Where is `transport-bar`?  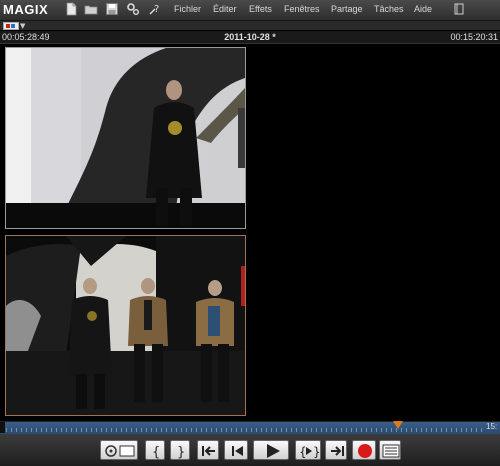
transport-bar is located at coordinates (250, 450).